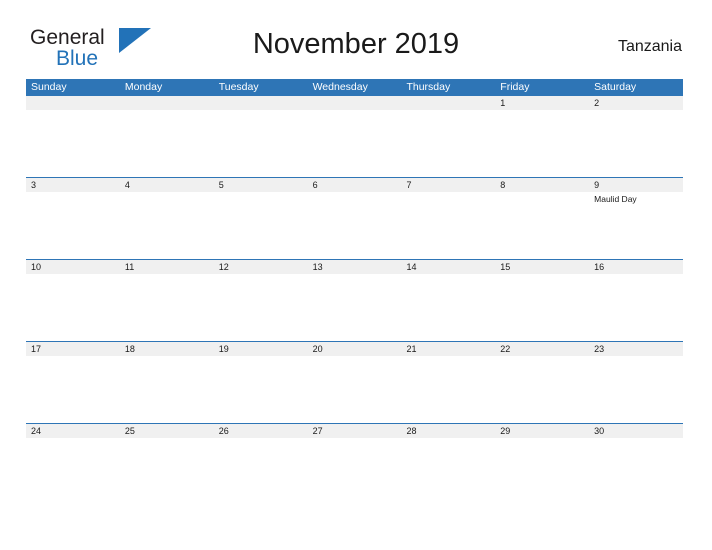 This screenshot has height=550, width=712. I want to click on calendar-day-number: 12, so click(261, 267).